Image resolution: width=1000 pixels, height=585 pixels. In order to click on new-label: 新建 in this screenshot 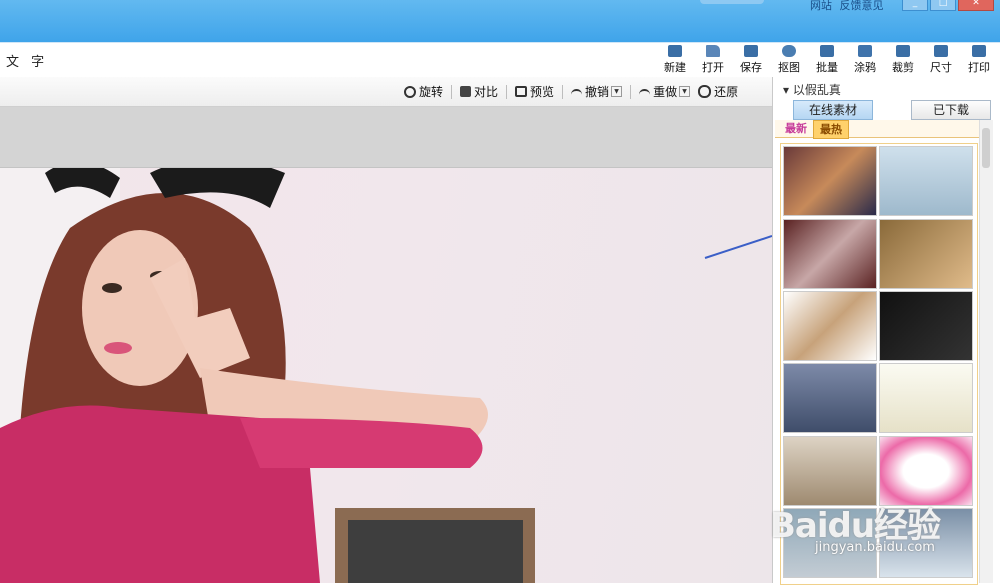, I will do `click(675, 67)`.